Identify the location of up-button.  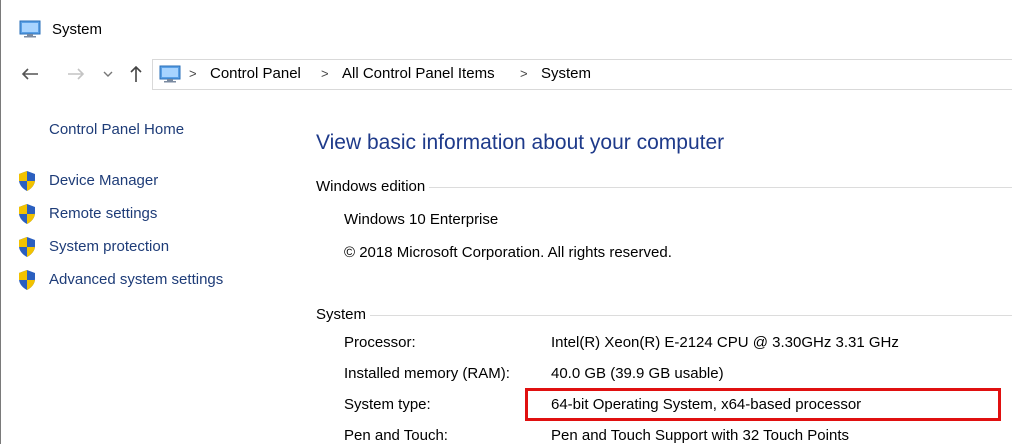
(136, 74).